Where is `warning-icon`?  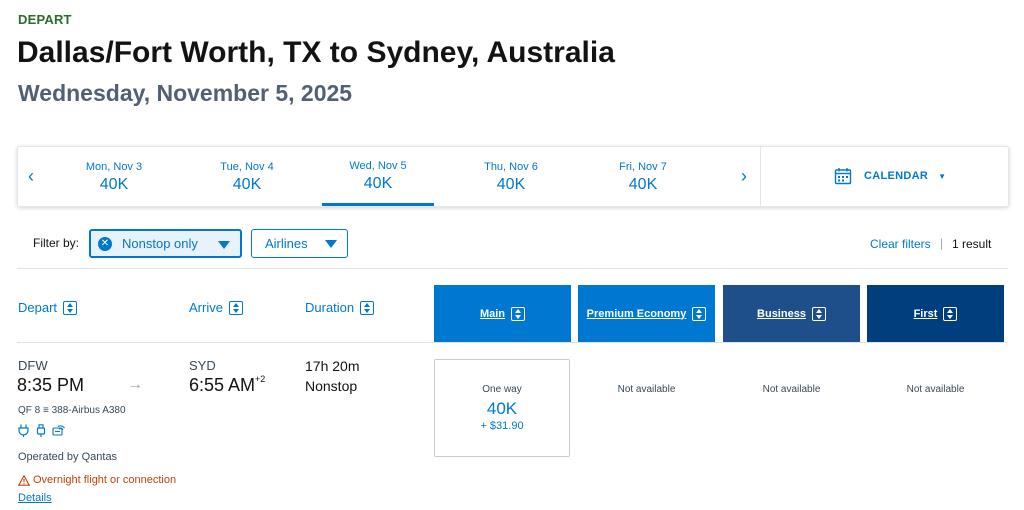
warning-icon is located at coordinates (24, 480).